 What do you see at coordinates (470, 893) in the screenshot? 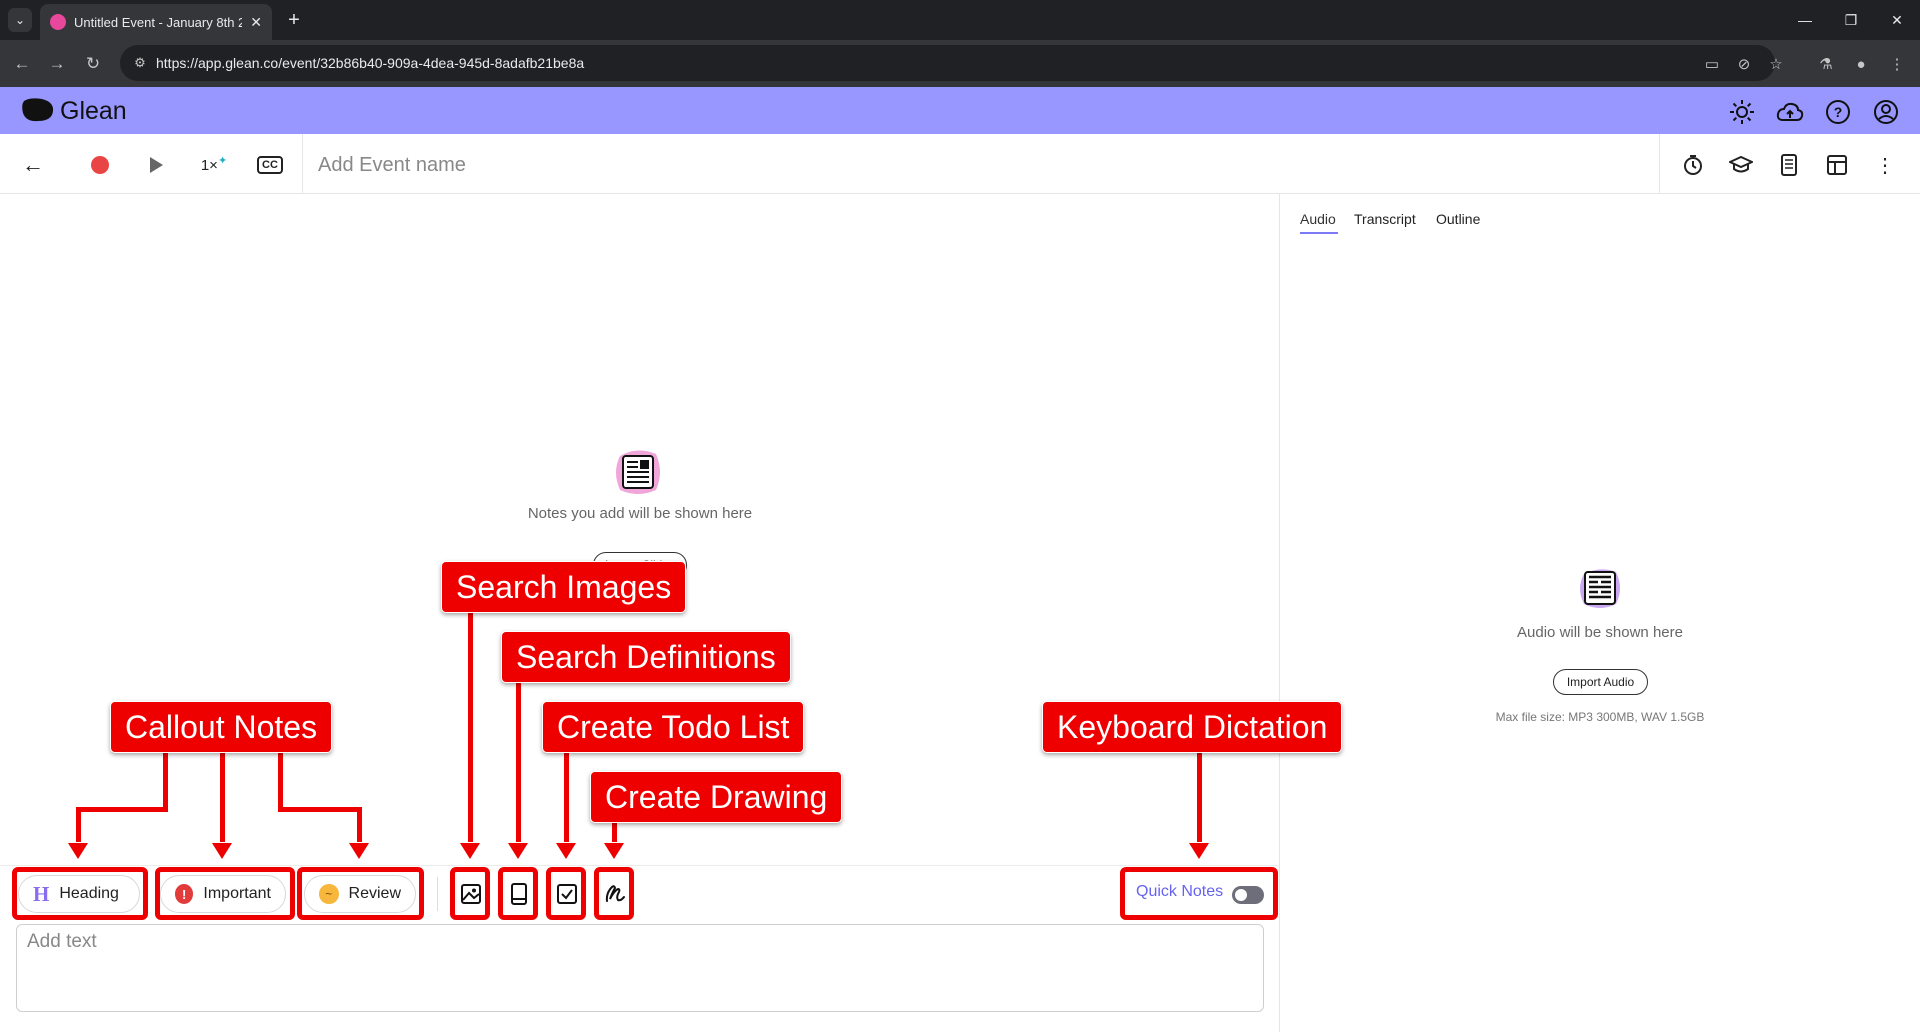
I see `image-highlight` at bounding box center [470, 893].